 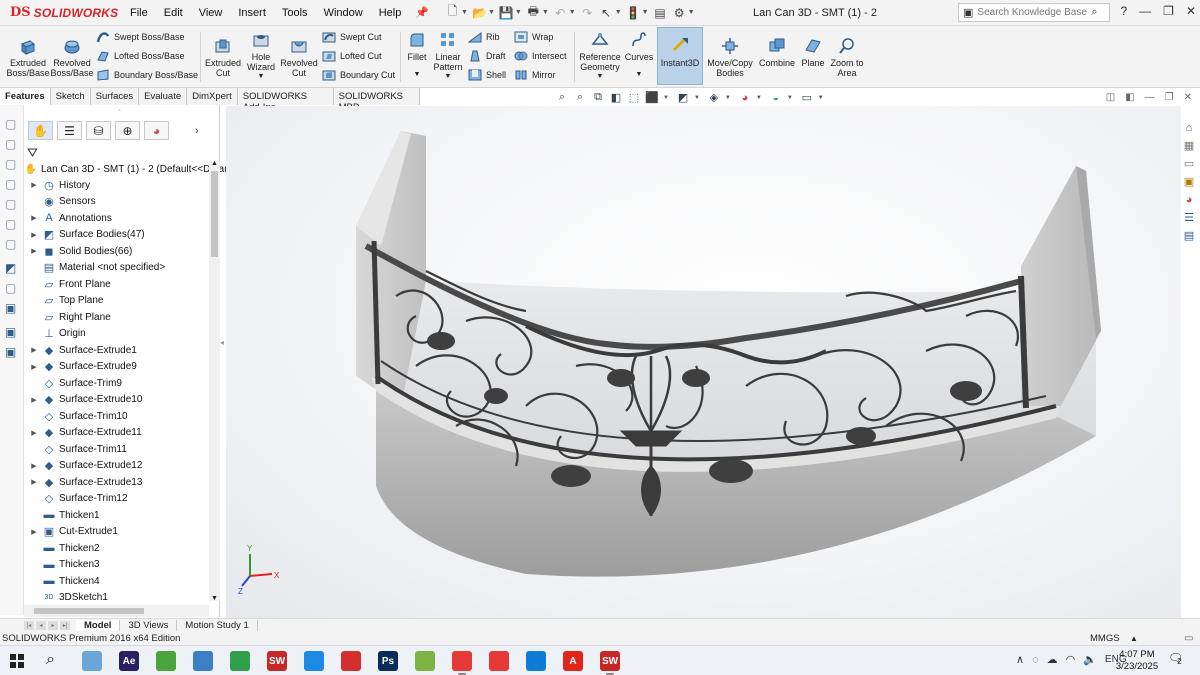 What do you see at coordinates (25, 96) in the screenshot?
I see `tab-features: Features` at bounding box center [25, 96].